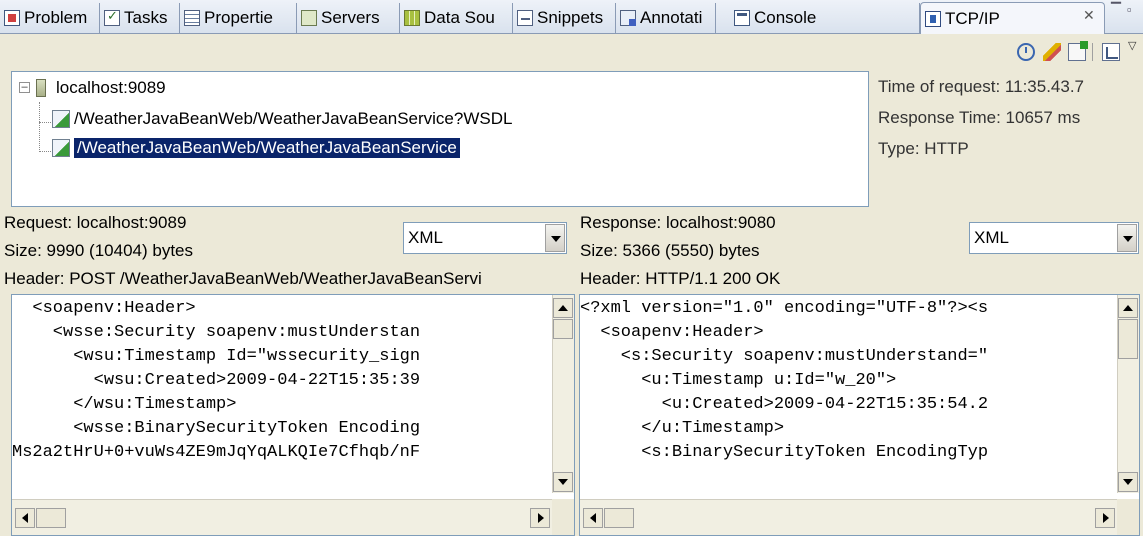 The width and height of the screenshot is (1143, 536). What do you see at coordinates (628, 18) in the screenshot?
I see `annotations-icon` at bounding box center [628, 18].